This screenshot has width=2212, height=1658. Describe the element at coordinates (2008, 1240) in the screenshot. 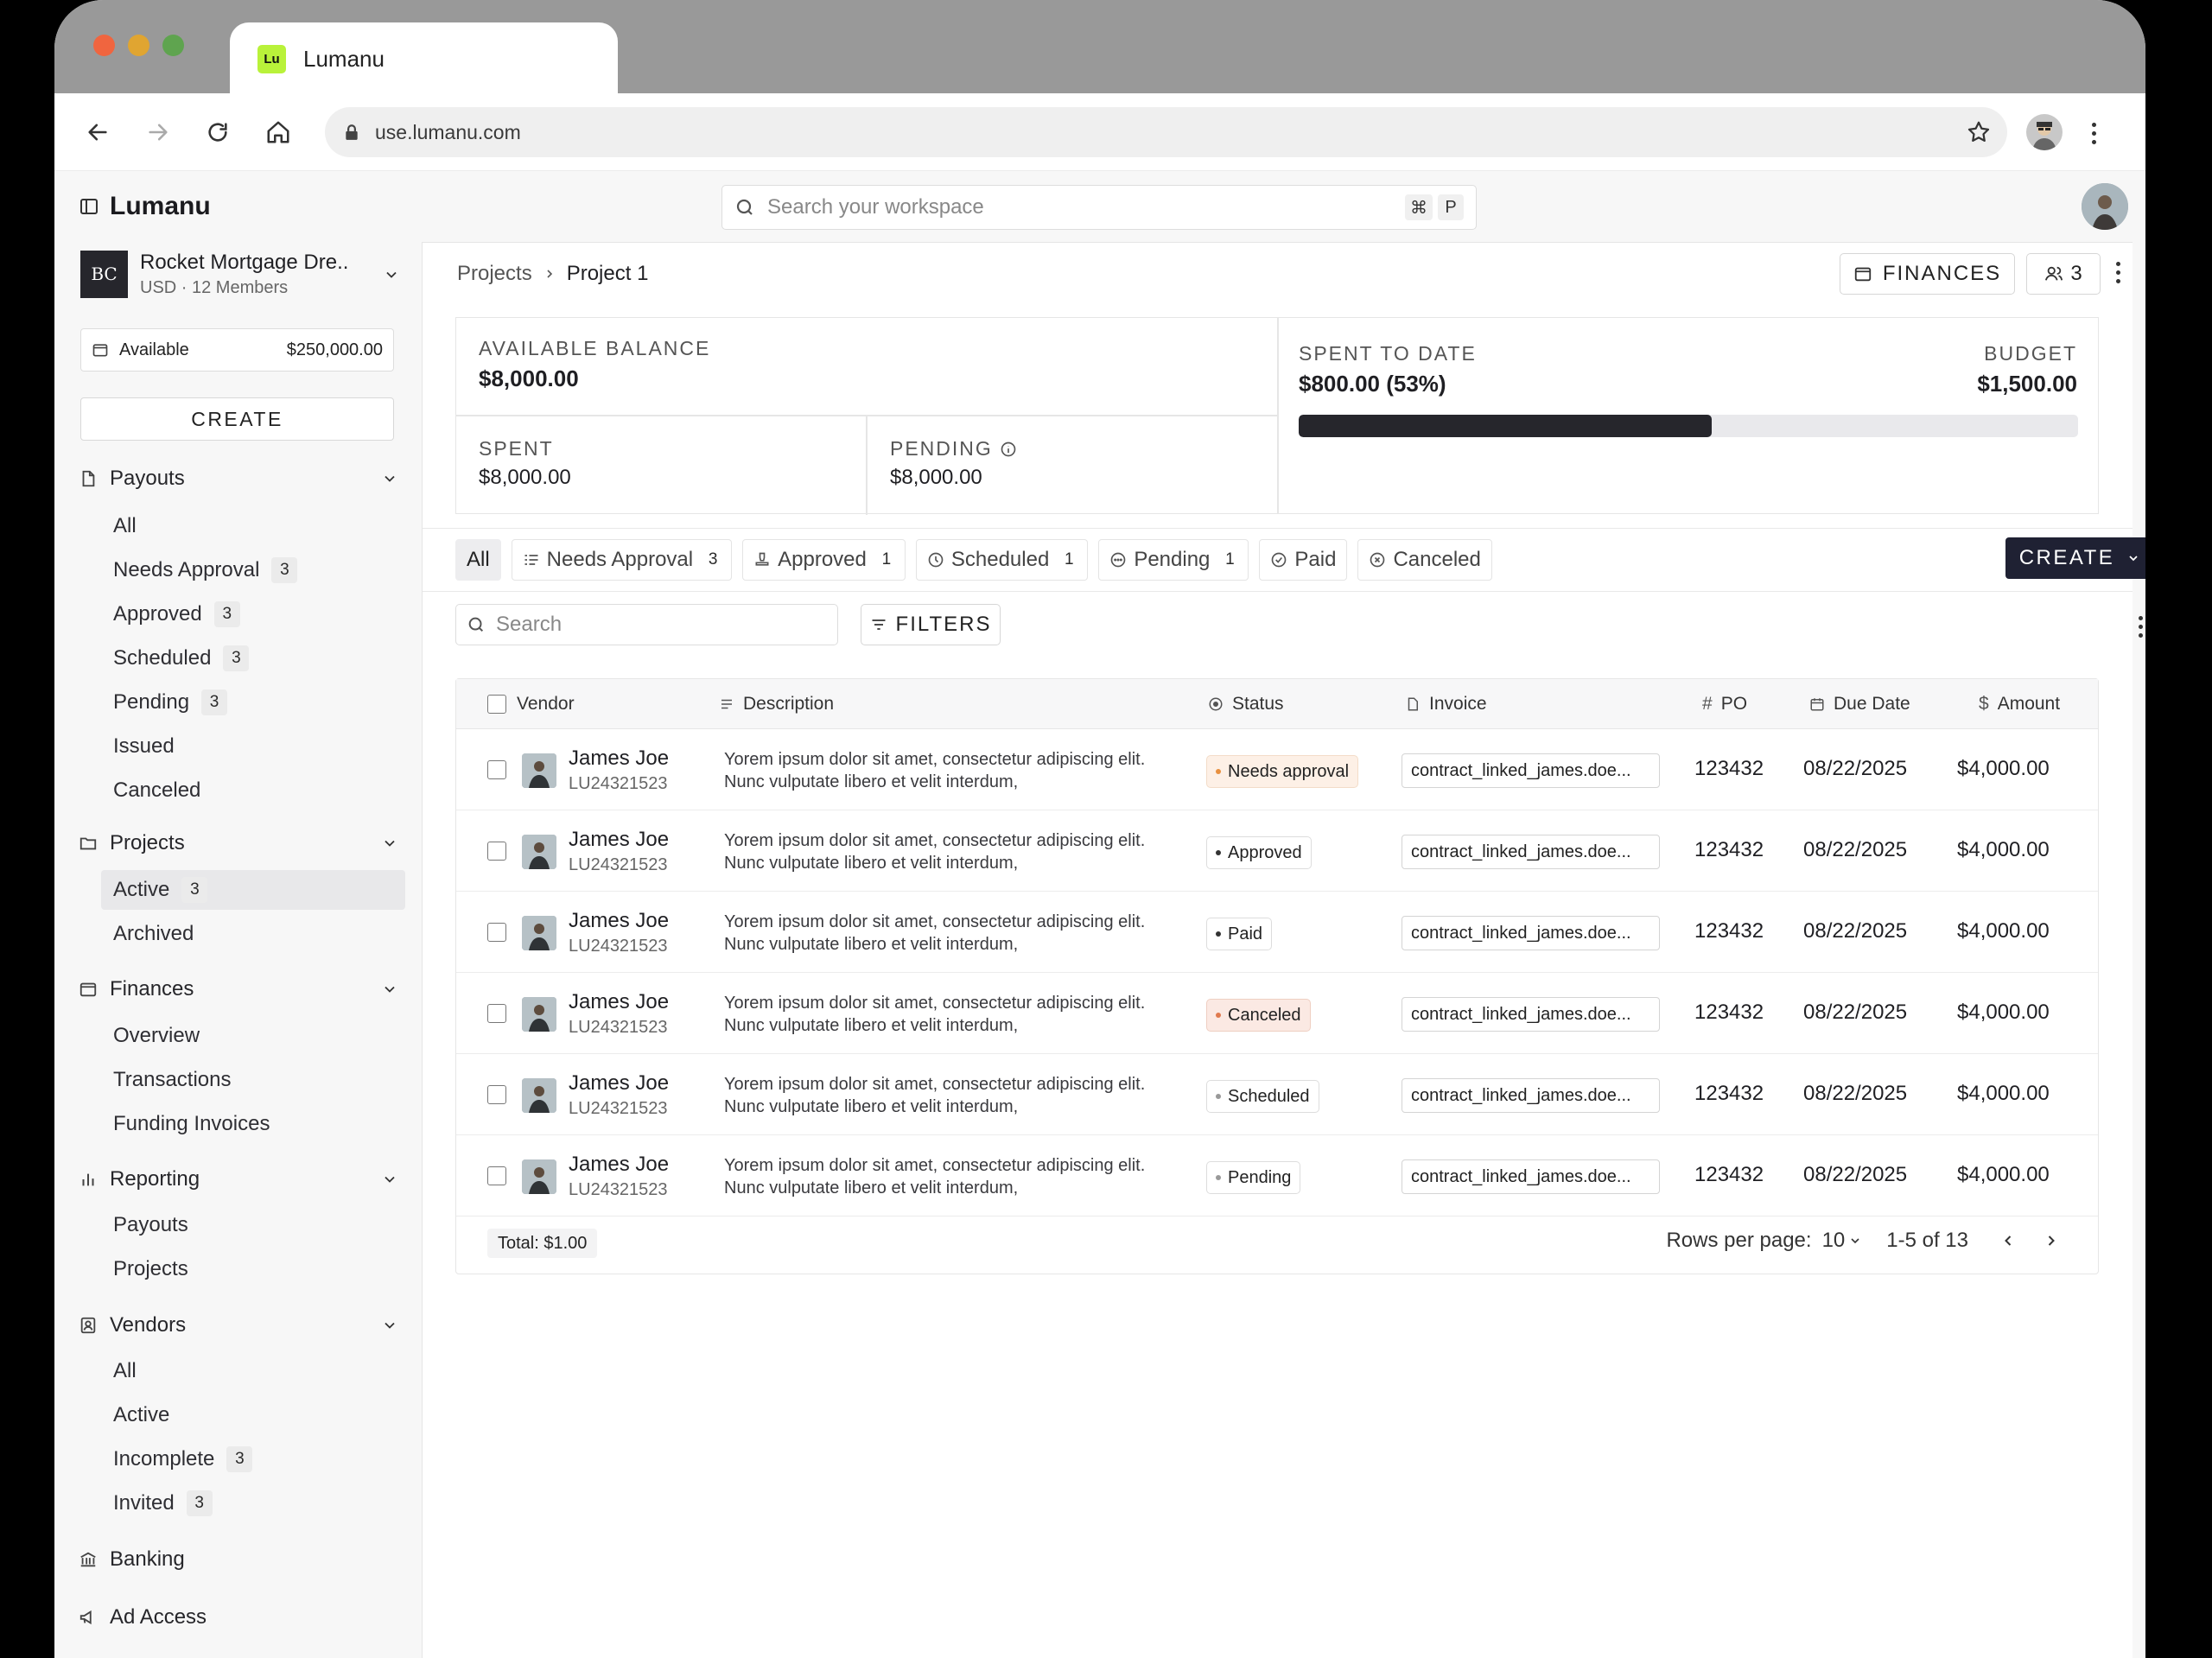

I see `chevron-left-icon` at that location.